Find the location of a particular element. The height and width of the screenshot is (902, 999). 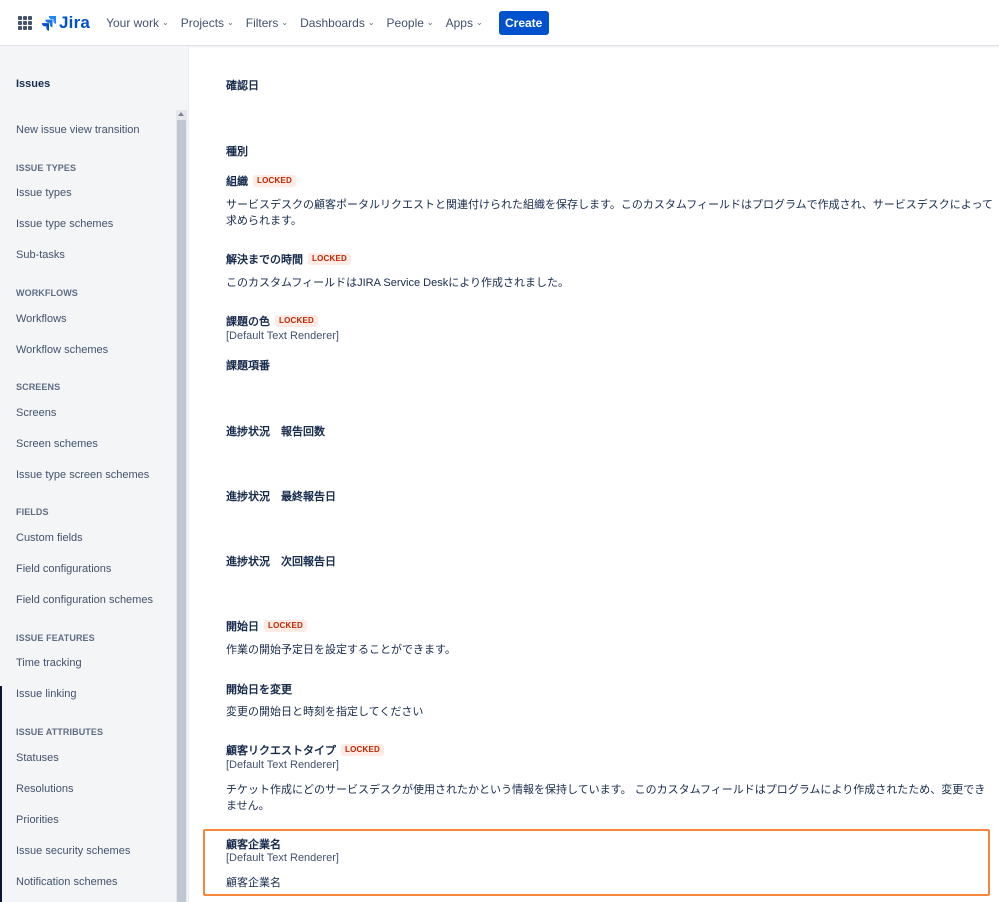

sidebar-heading-issue-types: ISSUE TYPES is located at coordinates (46, 168).